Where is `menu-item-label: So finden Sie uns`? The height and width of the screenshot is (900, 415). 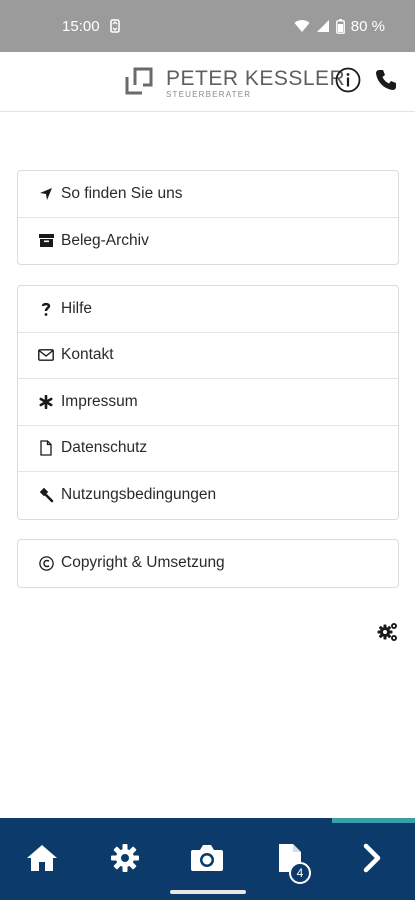 menu-item-label: So finden Sie uns is located at coordinates (122, 193).